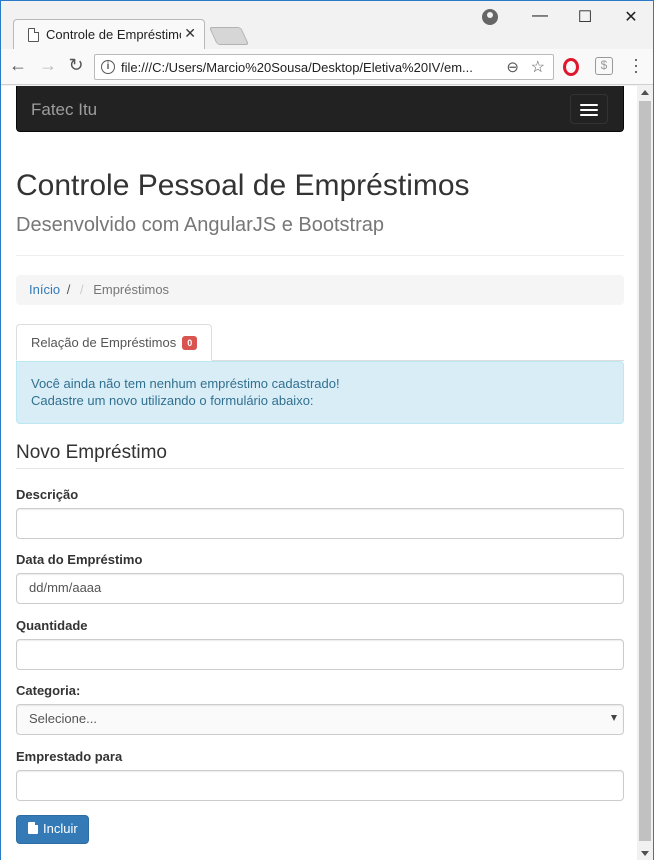 Image resolution: width=654 pixels, height=860 pixels. I want to click on descricao-input, so click(320, 523).